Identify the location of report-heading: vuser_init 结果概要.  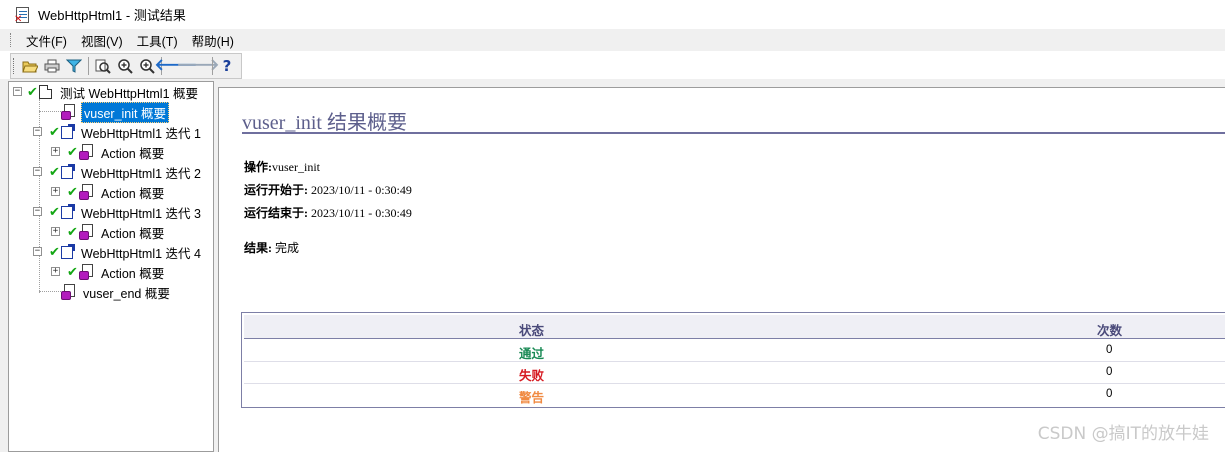
(324, 123).